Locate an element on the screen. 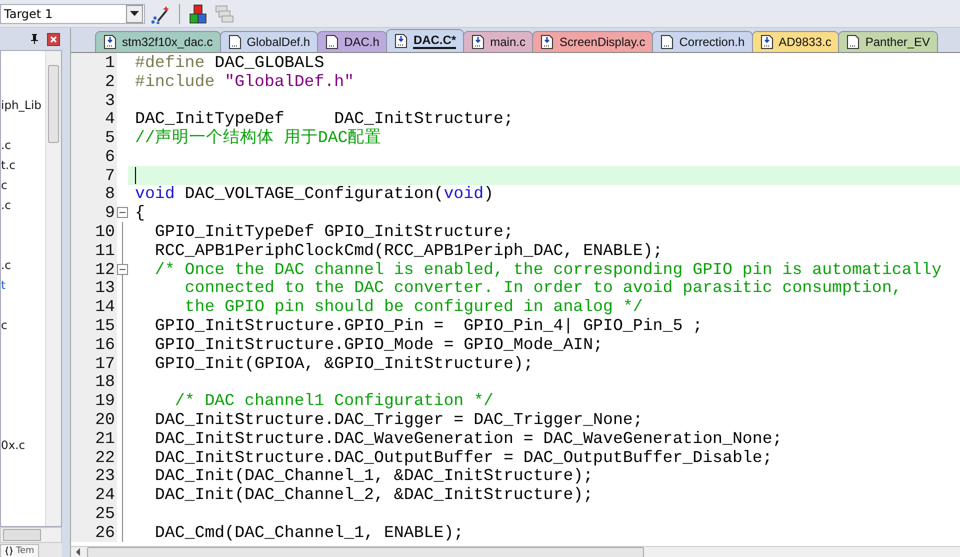 Image resolution: width=960 pixels, height=557 pixels. line-number: 5 is located at coordinates (94, 138).